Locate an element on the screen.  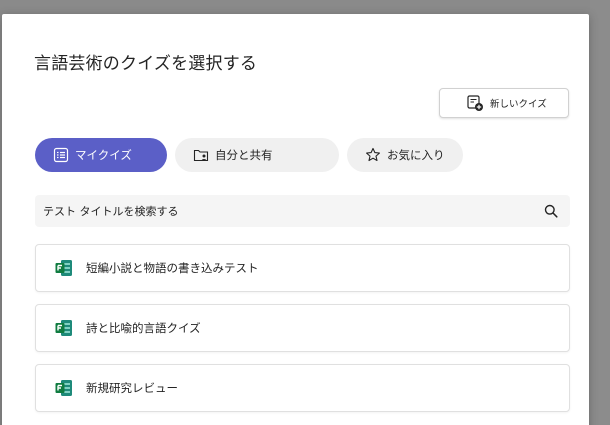
new-quiz-label: 新しいクイズ is located at coordinates (518, 104).